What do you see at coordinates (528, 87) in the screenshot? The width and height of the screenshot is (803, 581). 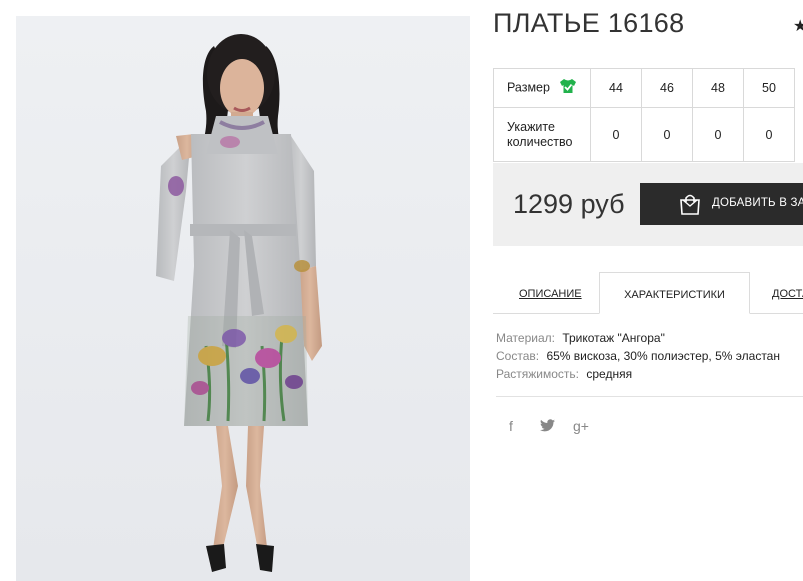 I see `size-label: Размер` at bounding box center [528, 87].